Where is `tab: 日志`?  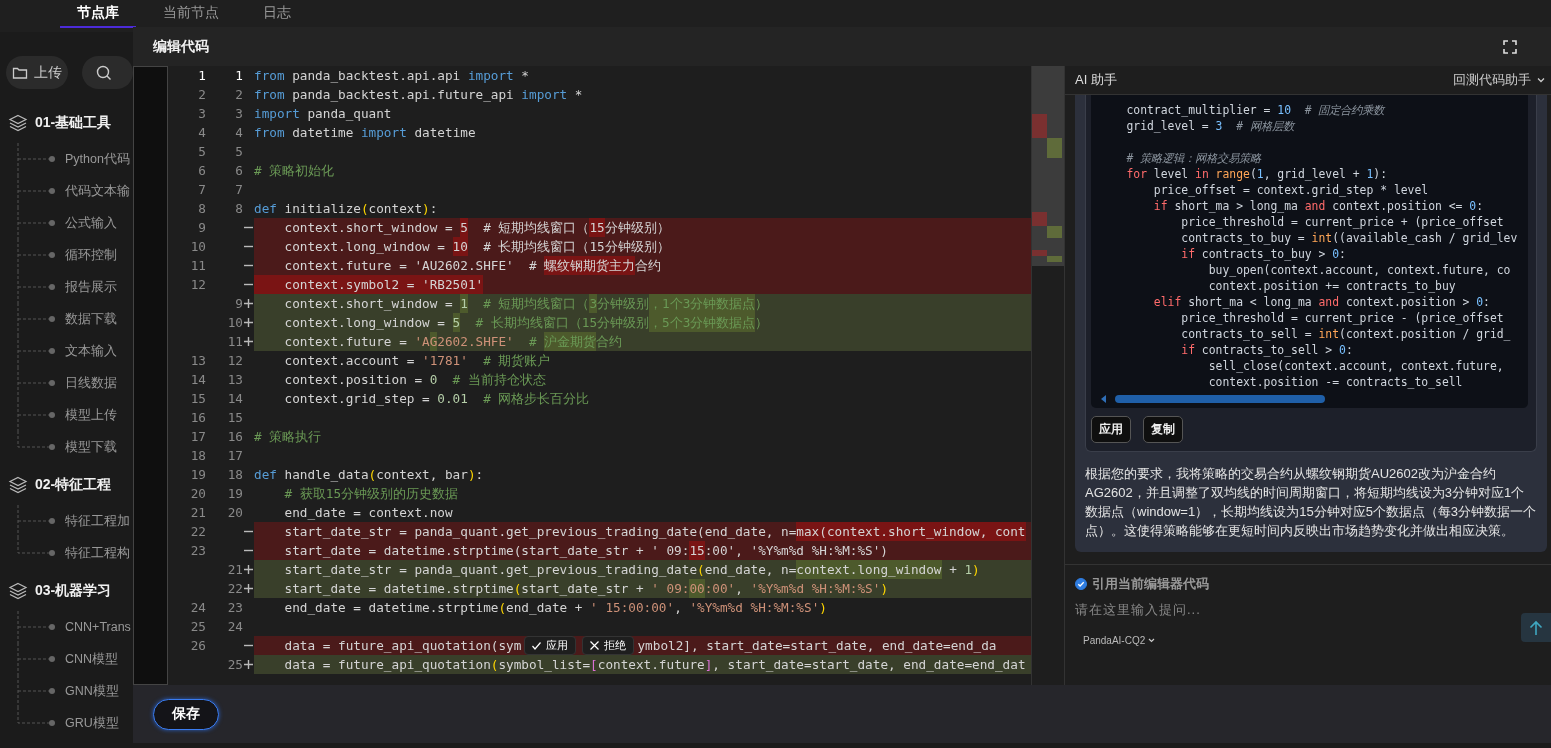
tab: 日志 is located at coordinates (277, 14).